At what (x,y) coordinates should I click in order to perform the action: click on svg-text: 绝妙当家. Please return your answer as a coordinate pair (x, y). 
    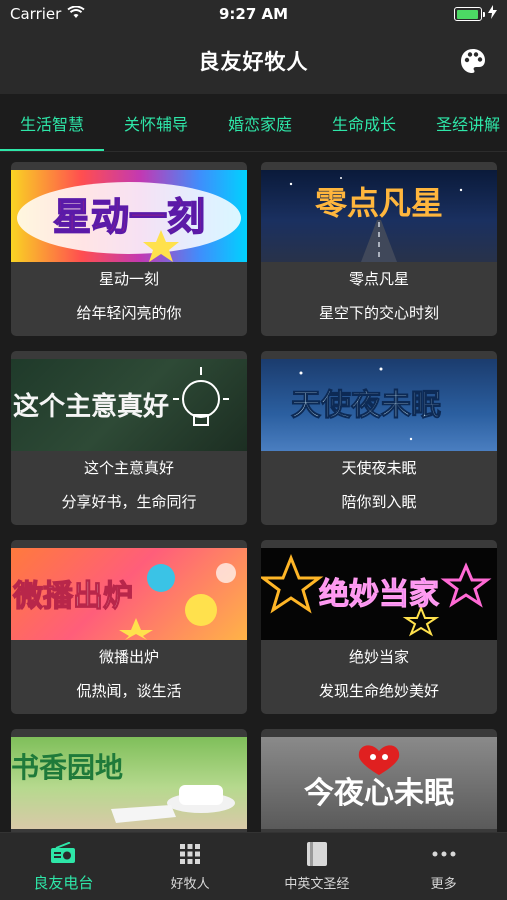
    Looking at the image, I should click on (379, 594).